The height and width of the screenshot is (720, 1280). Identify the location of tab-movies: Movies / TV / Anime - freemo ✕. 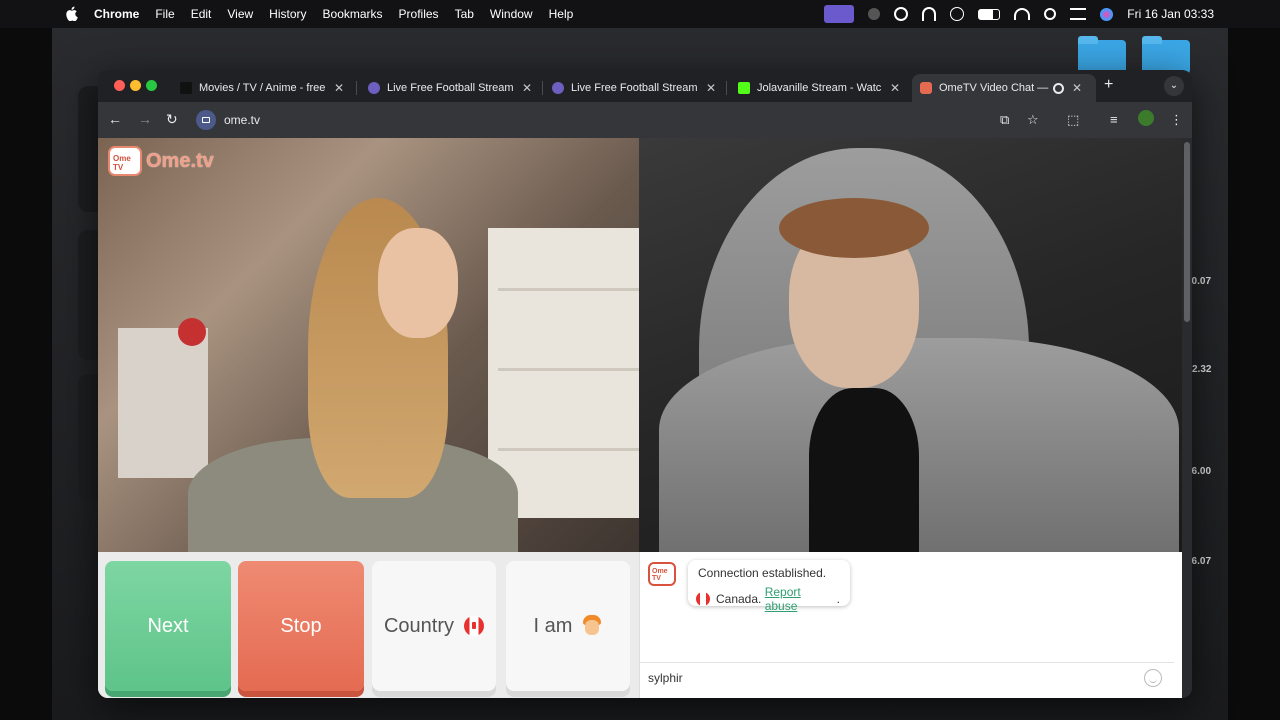
(262, 88).